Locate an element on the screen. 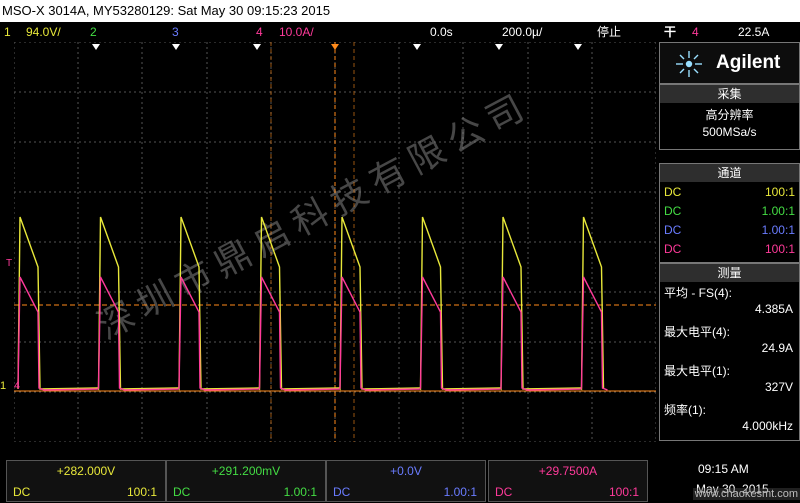 The height and width of the screenshot is (503, 800). ch2-number: 2 is located at coordinates (93, 32).